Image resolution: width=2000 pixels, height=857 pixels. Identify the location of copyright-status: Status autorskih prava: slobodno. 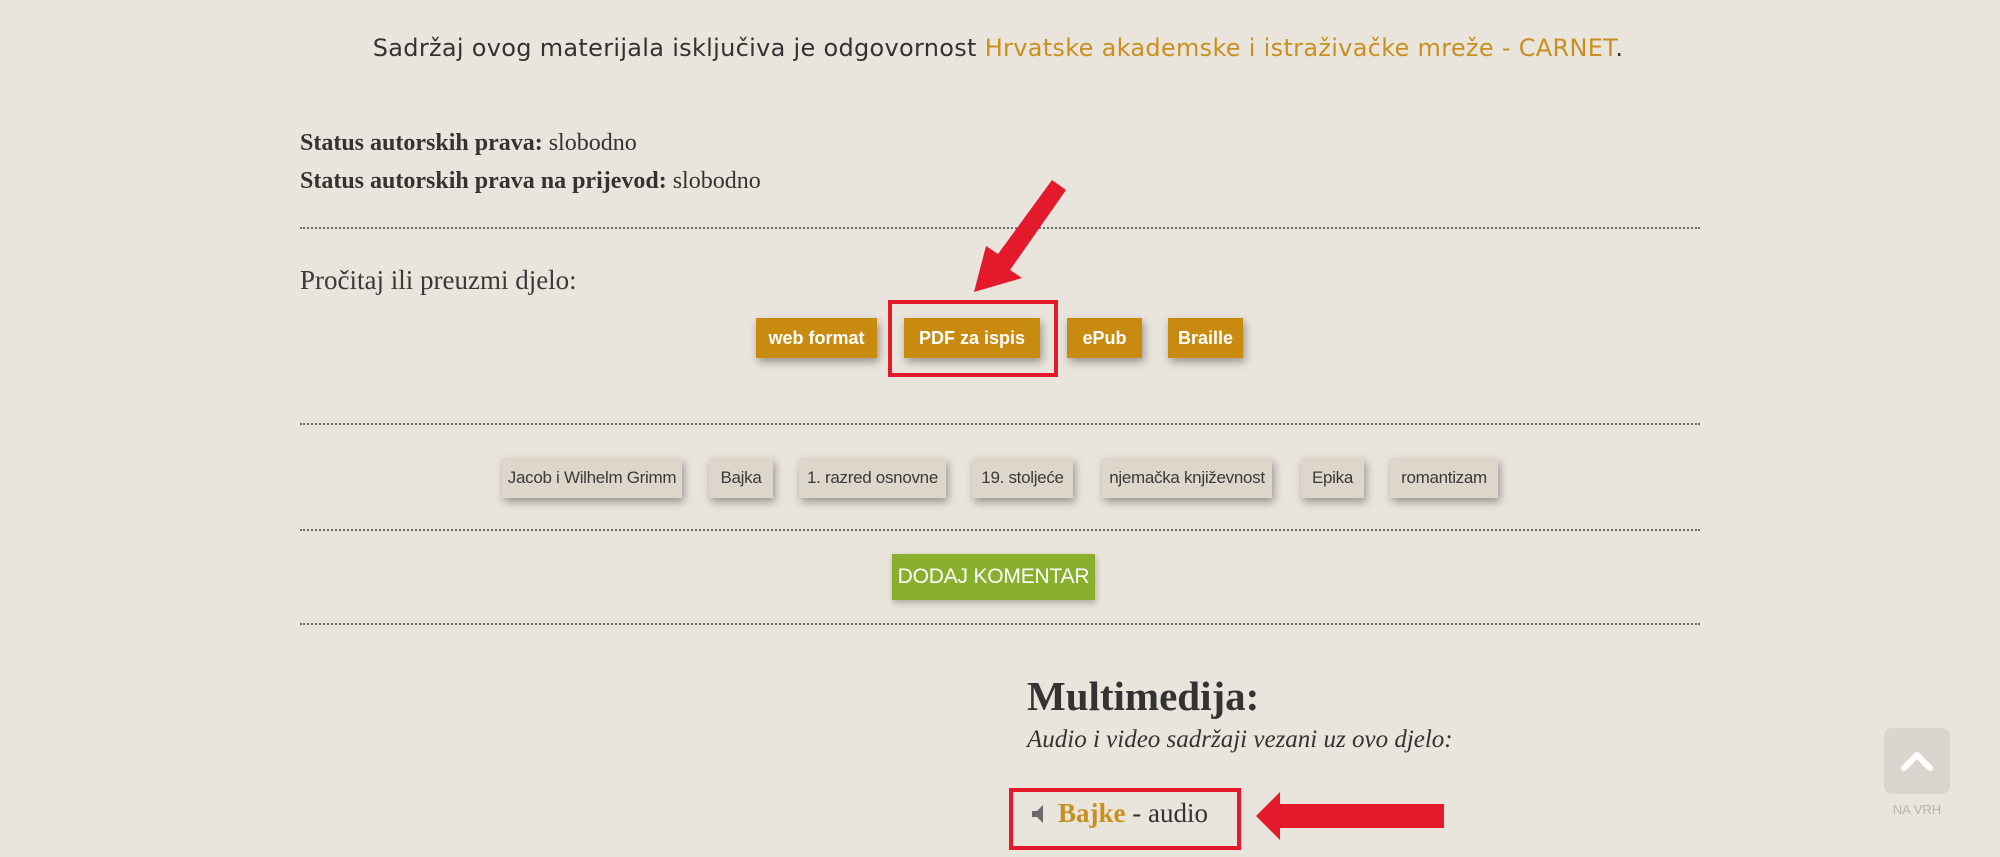
(468, 143).